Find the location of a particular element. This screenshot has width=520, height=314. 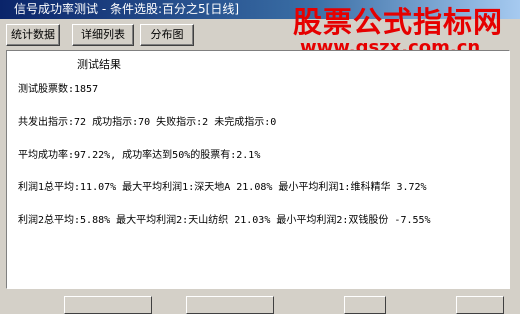

success-rate-line: 平均成功率:97.22%, 成功率达到50%的股票有:2.1% is located at coordinates (139, 155).